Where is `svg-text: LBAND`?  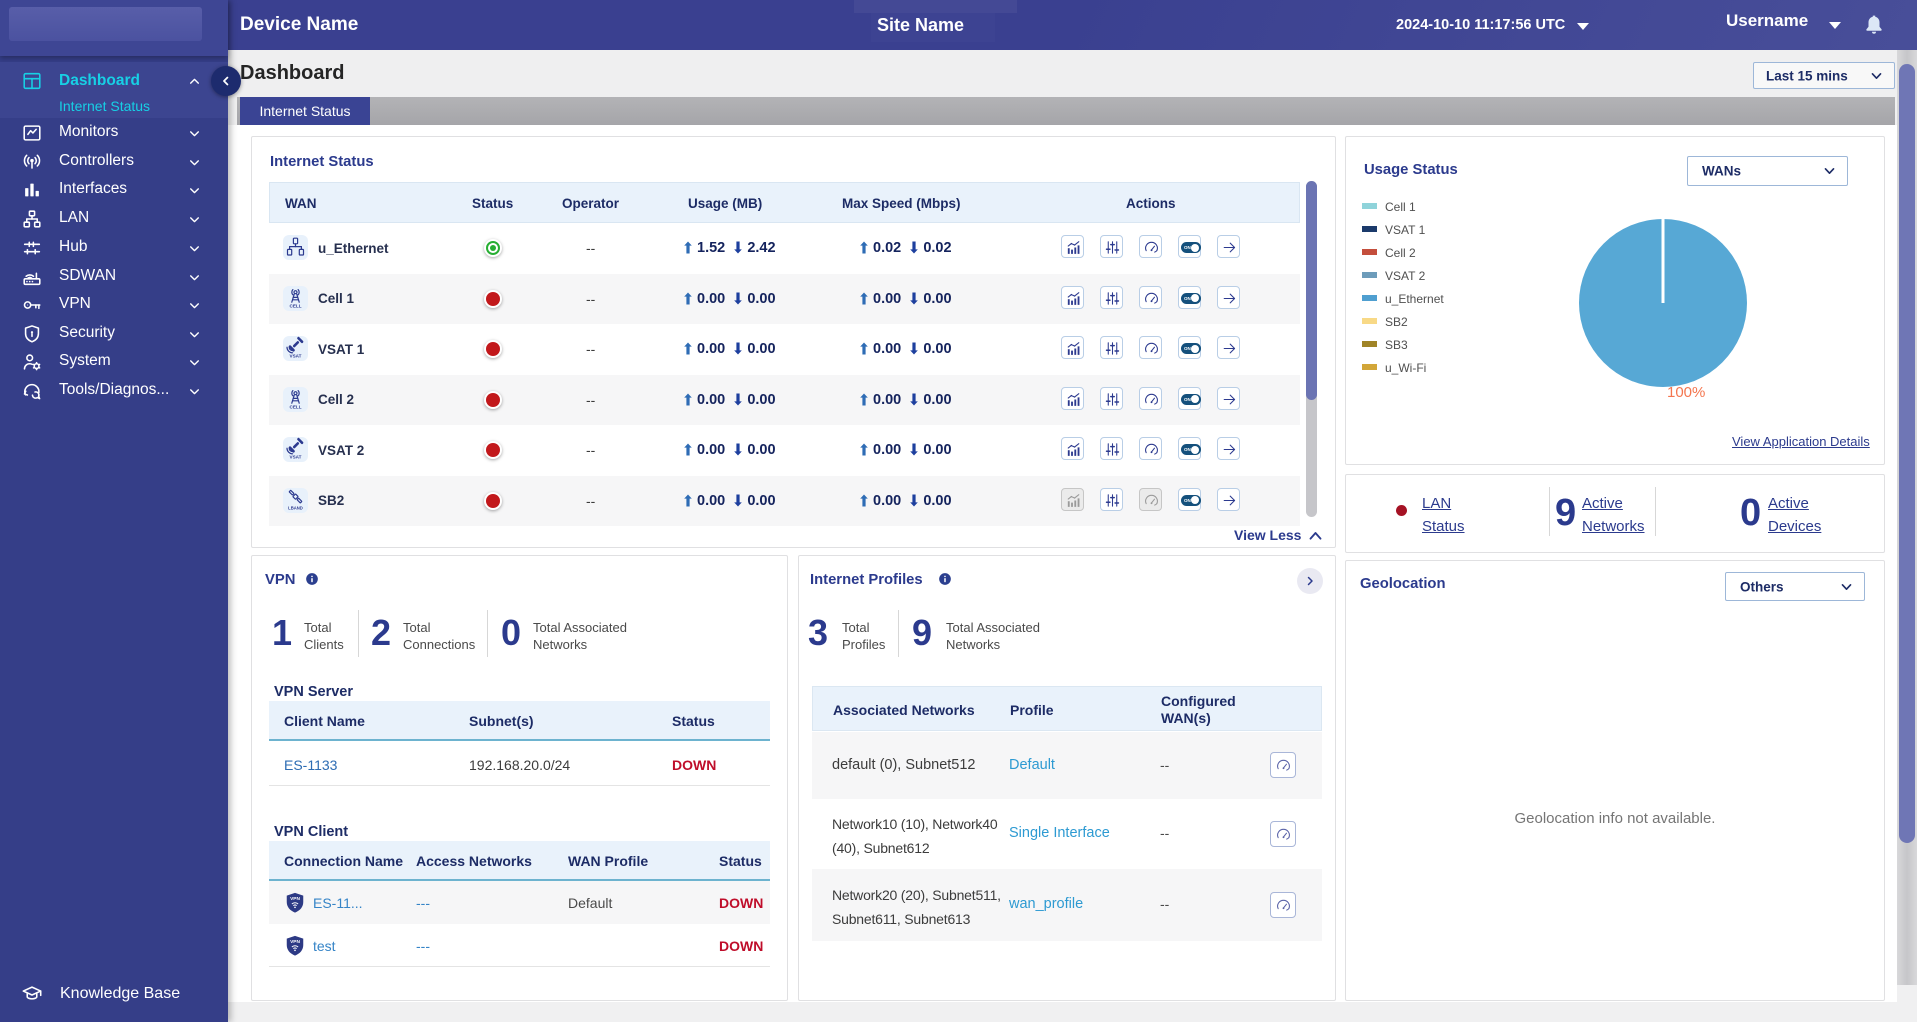 svg-text: LBAND is located at coordinates (295, 507).